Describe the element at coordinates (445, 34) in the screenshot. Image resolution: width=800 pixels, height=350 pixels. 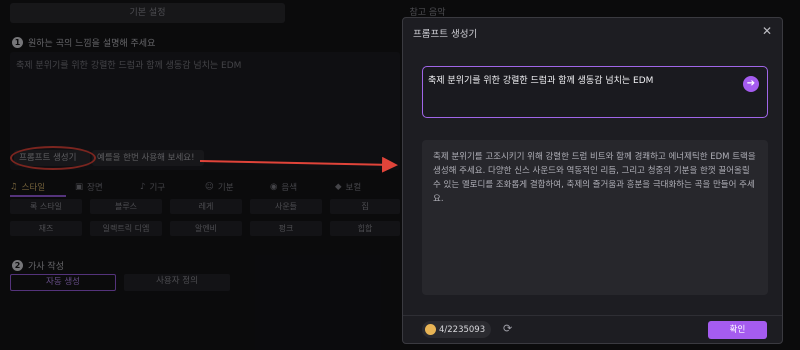
I see `dialog-title: 프롬프트 생성기` at that location.